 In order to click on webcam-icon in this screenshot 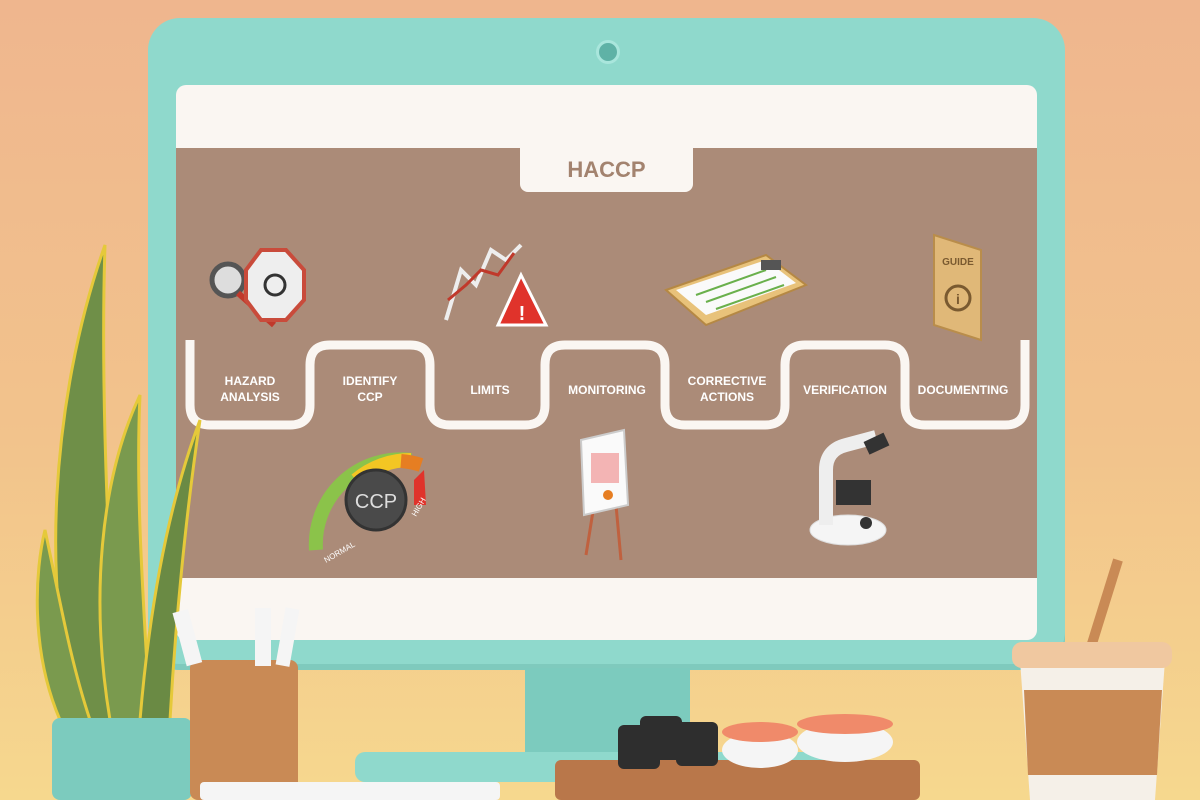, I will do `click(608, 52)`.